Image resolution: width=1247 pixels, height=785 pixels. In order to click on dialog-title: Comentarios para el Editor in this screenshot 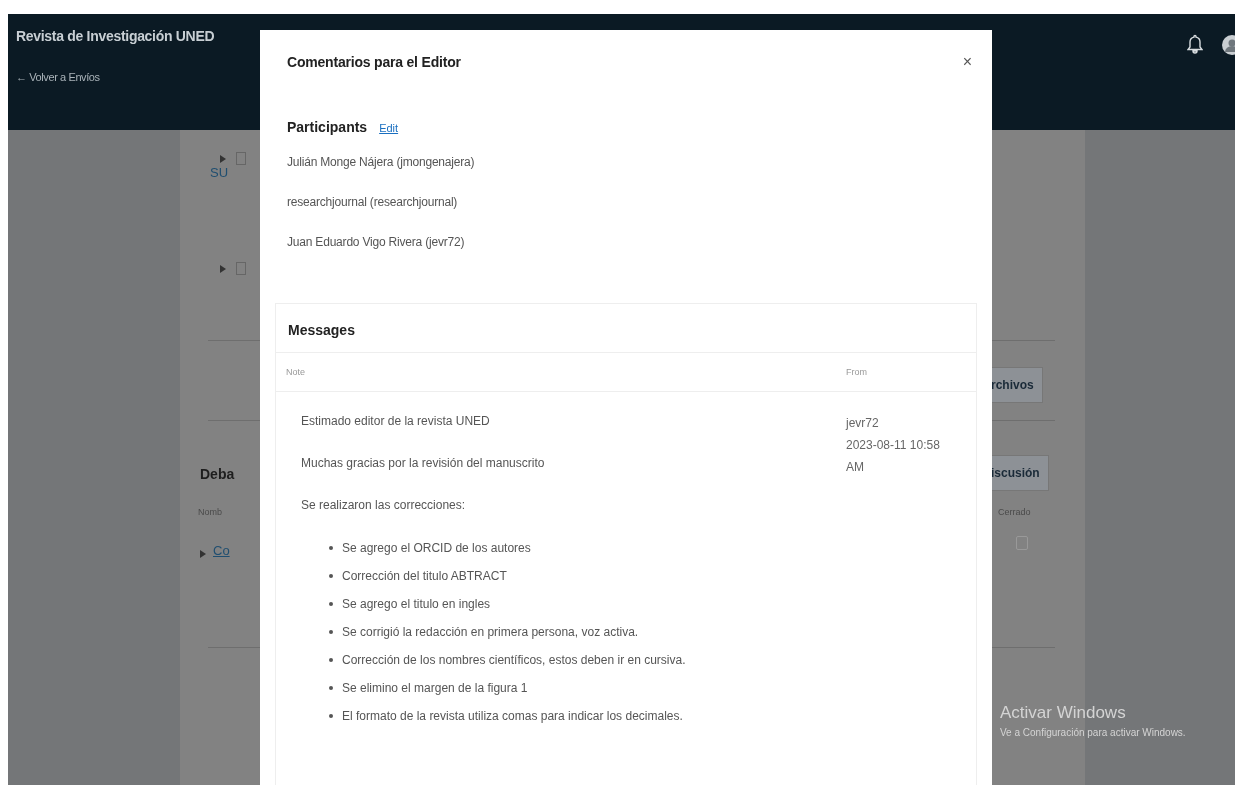, I will do `click(374, 62)`.